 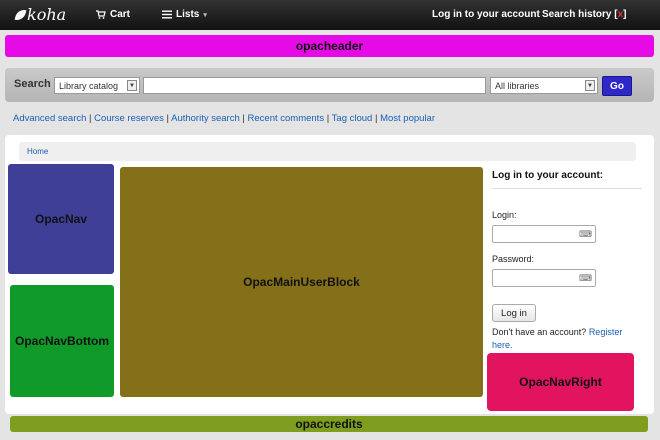 I want to click on lists-button: Lists ▾, so click(x=184, y=14).